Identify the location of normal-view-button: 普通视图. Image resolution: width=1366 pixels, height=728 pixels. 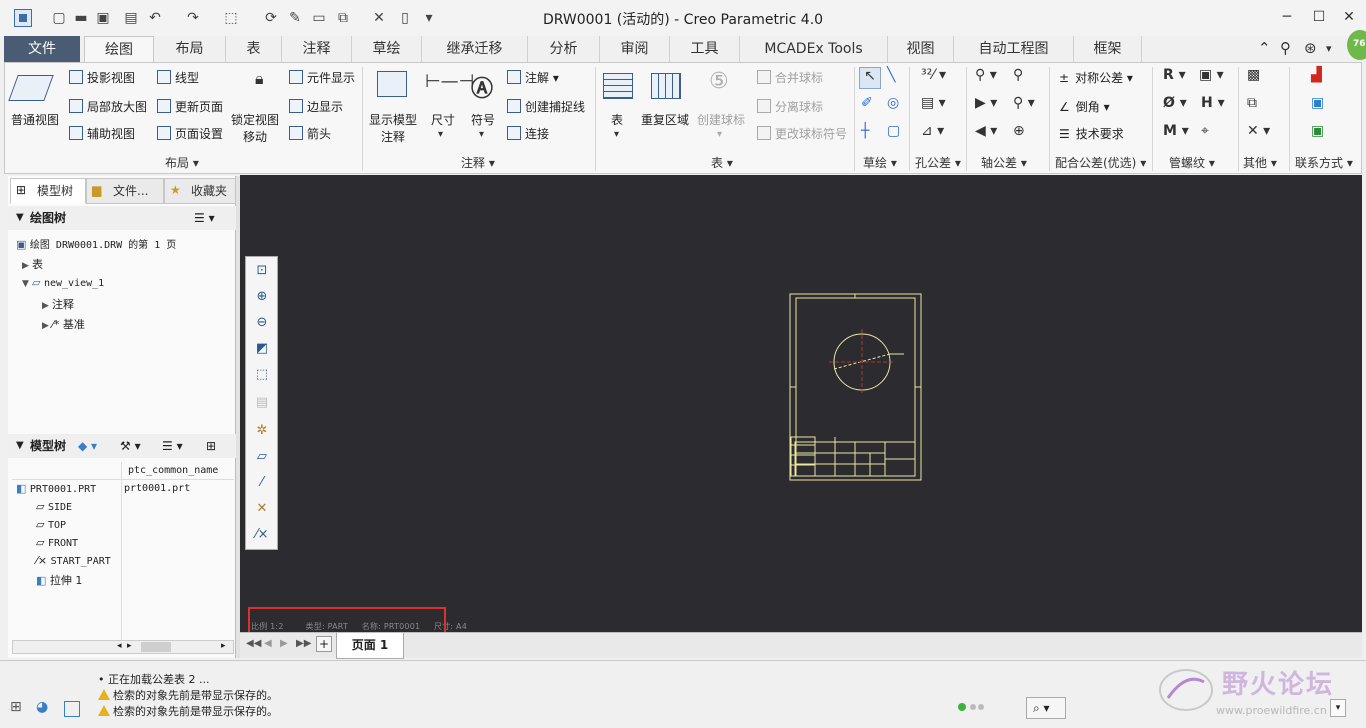
(35, 119).